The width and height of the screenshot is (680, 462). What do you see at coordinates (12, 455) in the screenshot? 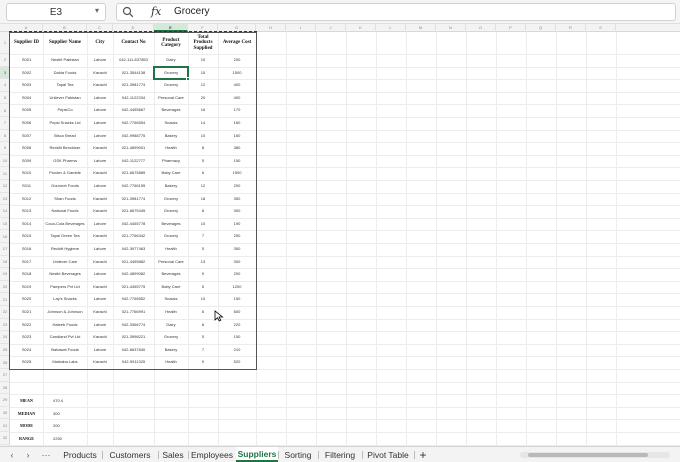
I see `chevron-left-icon: ‹` at bounding box center [12, 455].